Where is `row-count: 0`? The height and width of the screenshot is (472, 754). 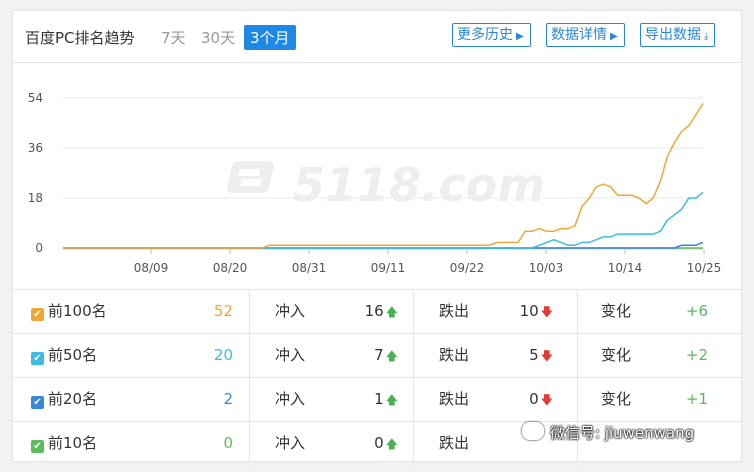
row-count: 0 is located at coordinates (228, 443).